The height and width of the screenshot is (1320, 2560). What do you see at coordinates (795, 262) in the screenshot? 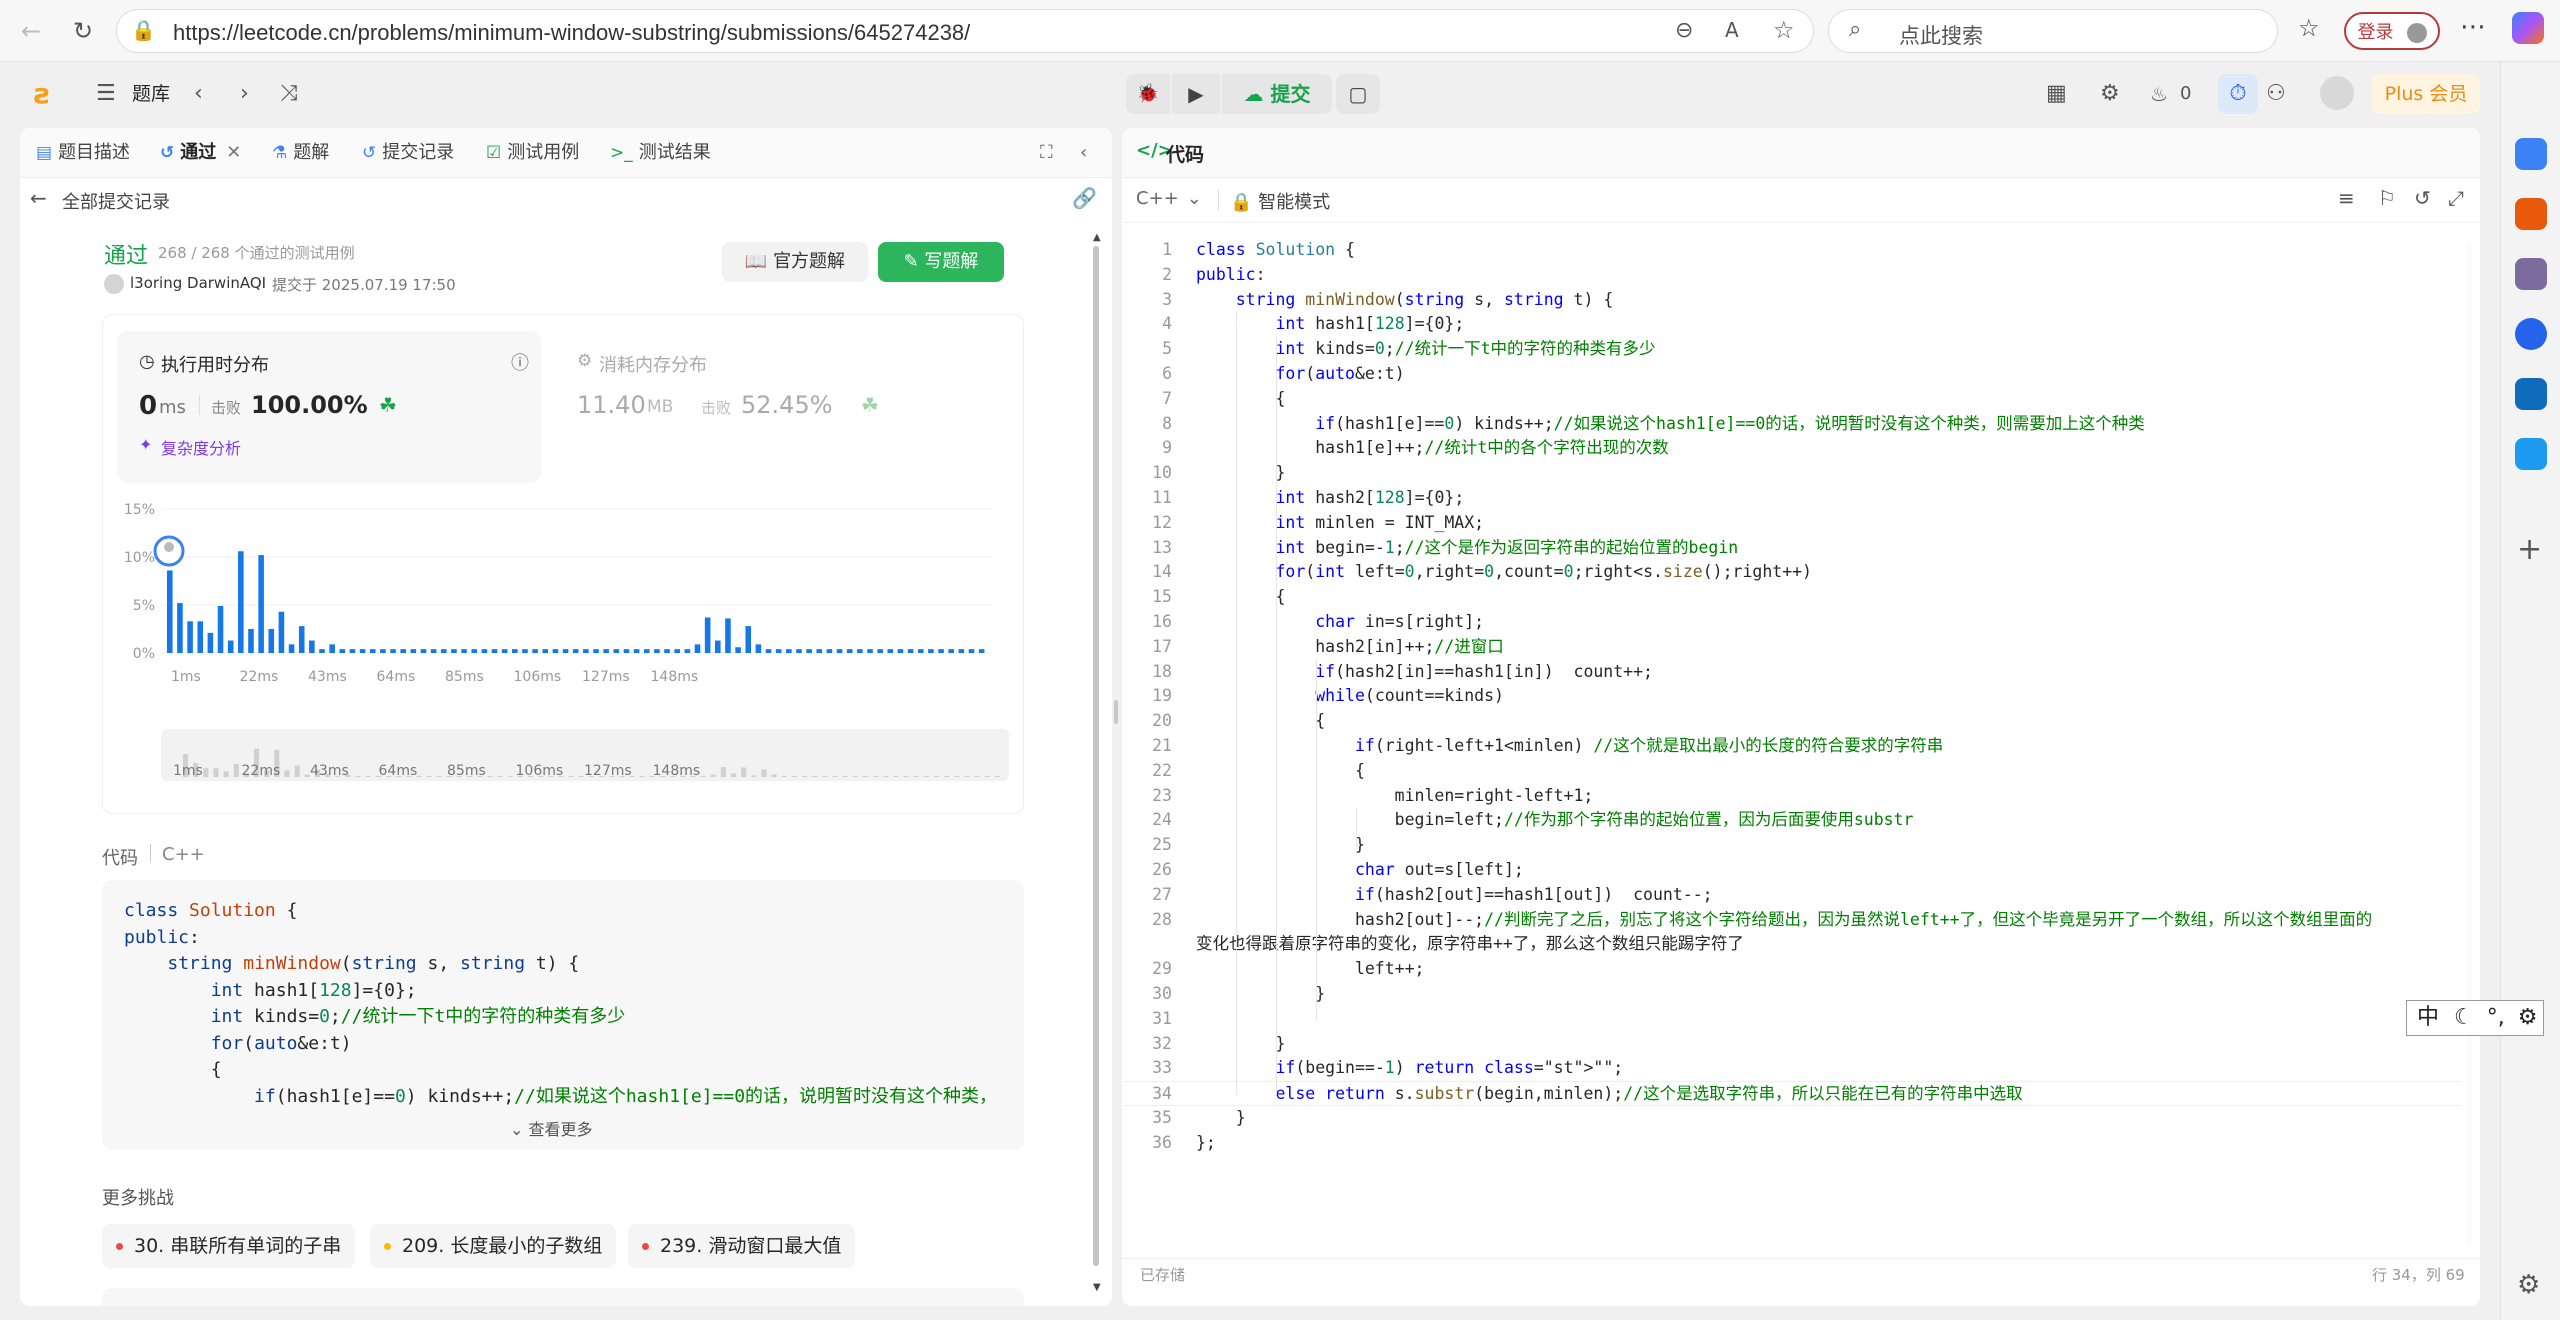
I see `official-solution-button: 📖 官方题解` at bounding box center [795, 262].